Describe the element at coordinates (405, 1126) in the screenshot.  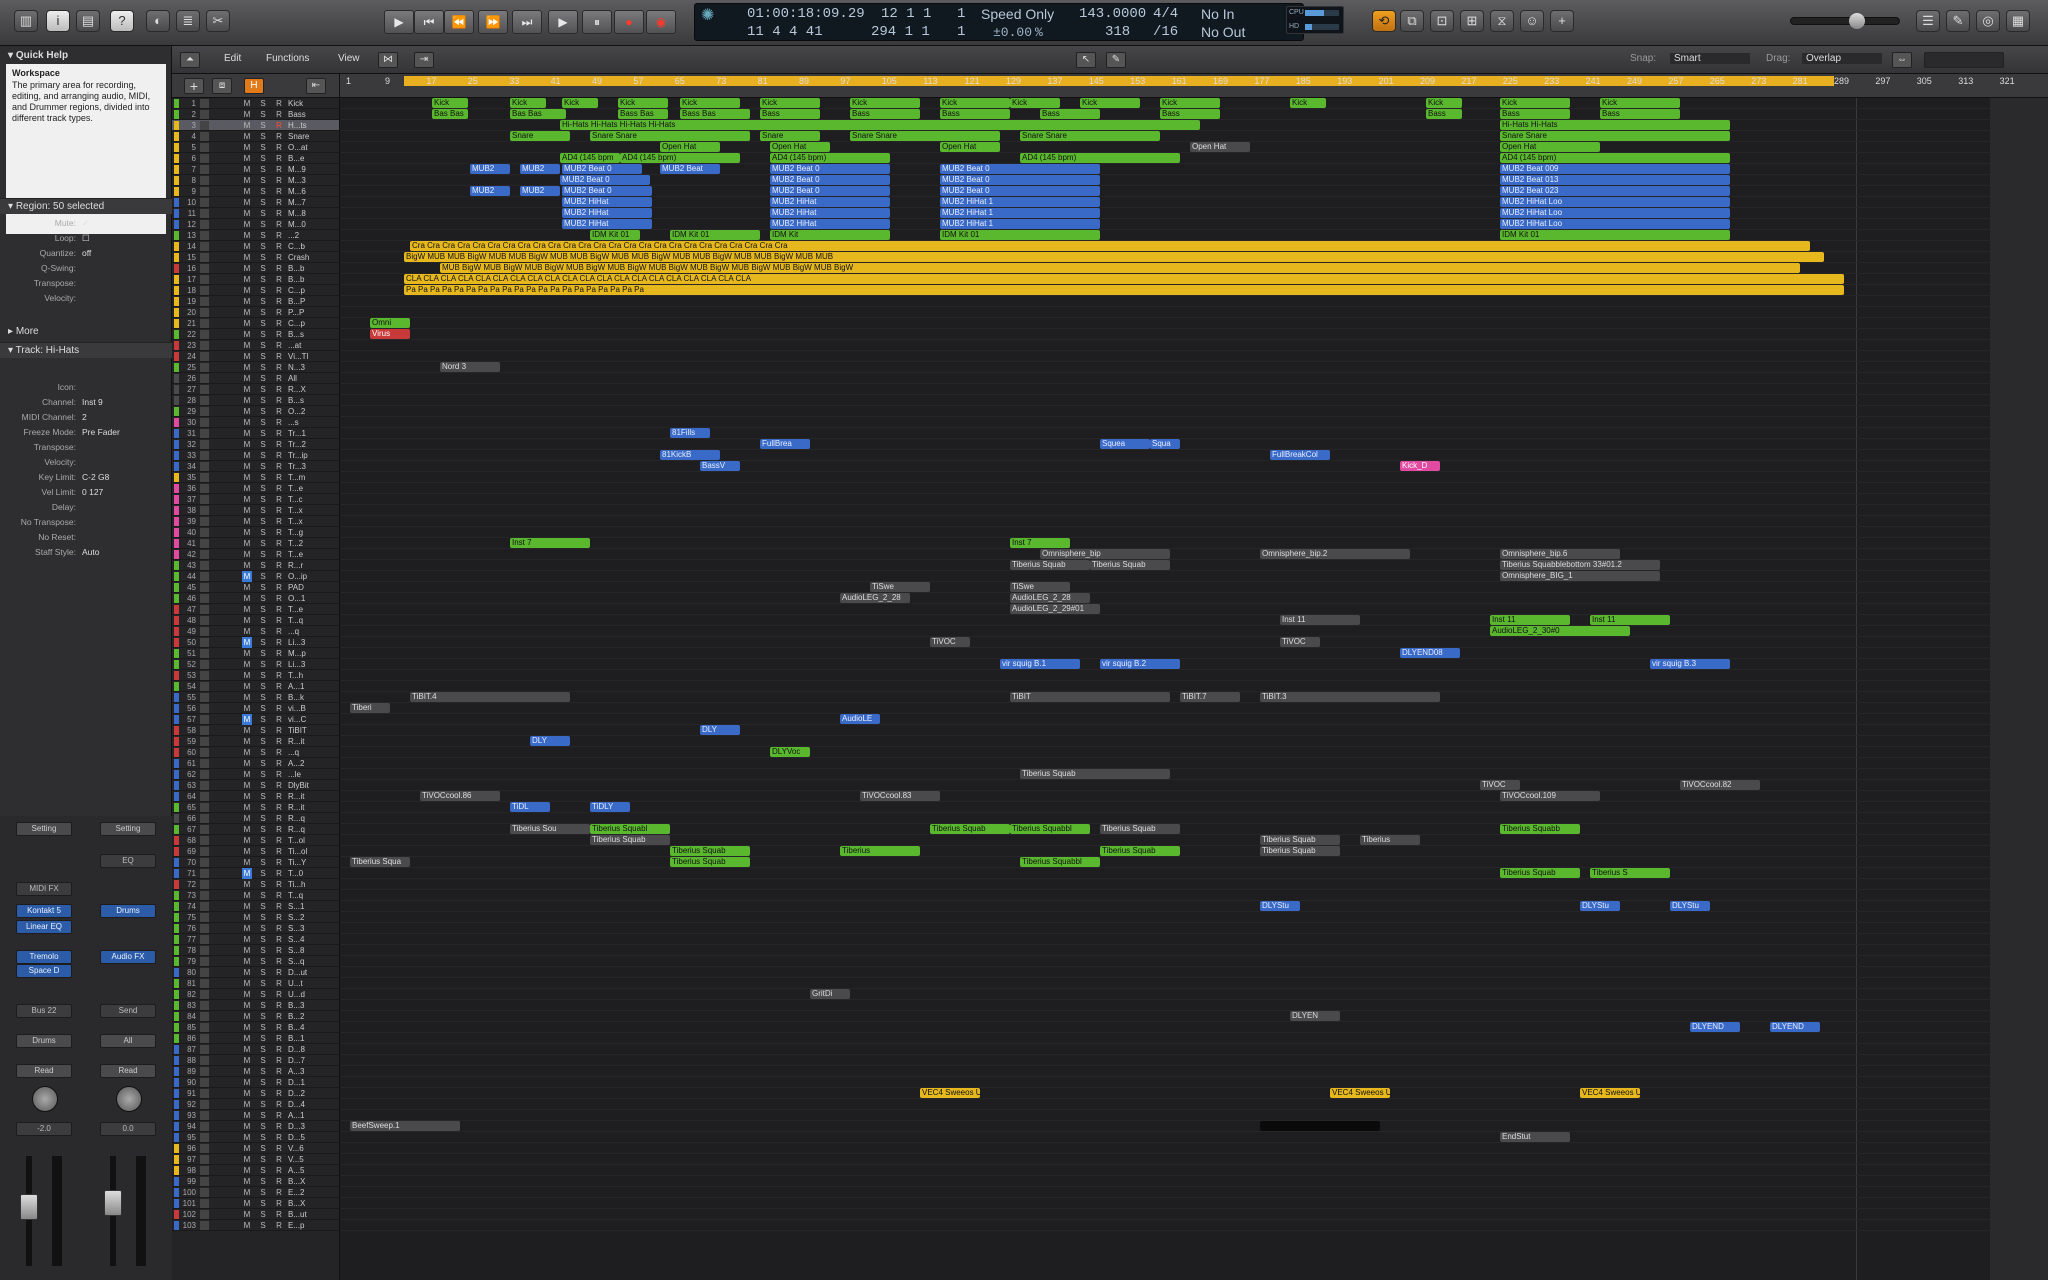
I see `region: BeefSweep.1` at that location.